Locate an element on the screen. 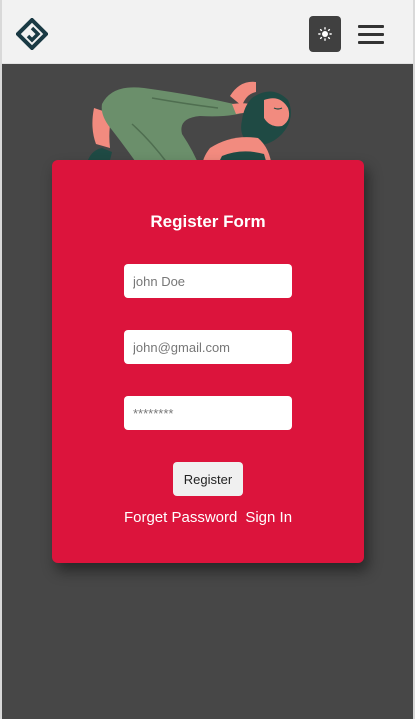 The width and height of the screenshot is (415, 719). navbar is located at coordinates (207, 32).